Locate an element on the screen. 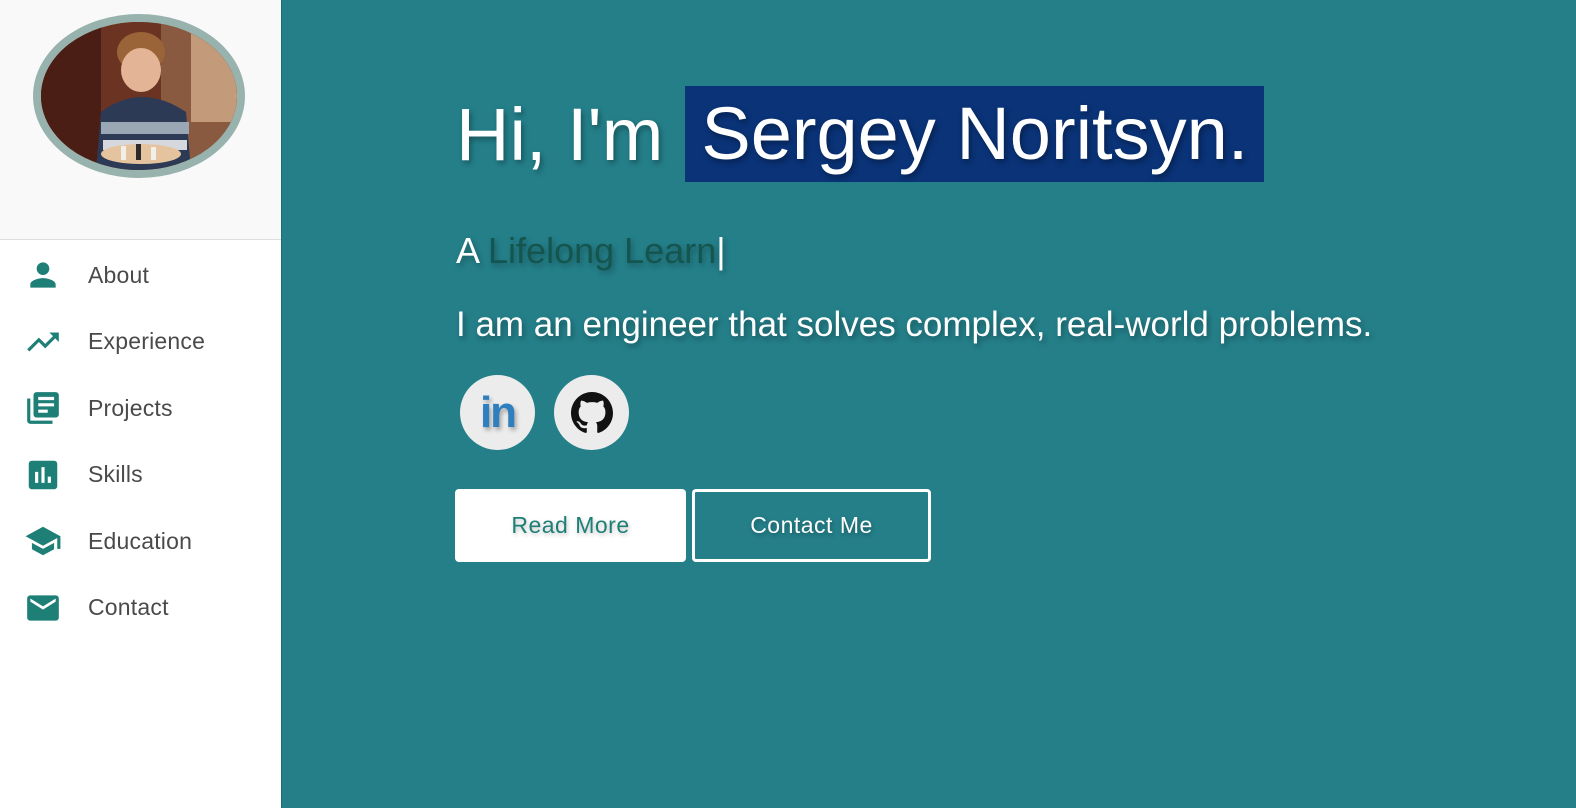 This screenshot has width=1576, height=808. hero-title: Hi, I'm Sergey Noritsyn. is located at coordinates (860, 134).